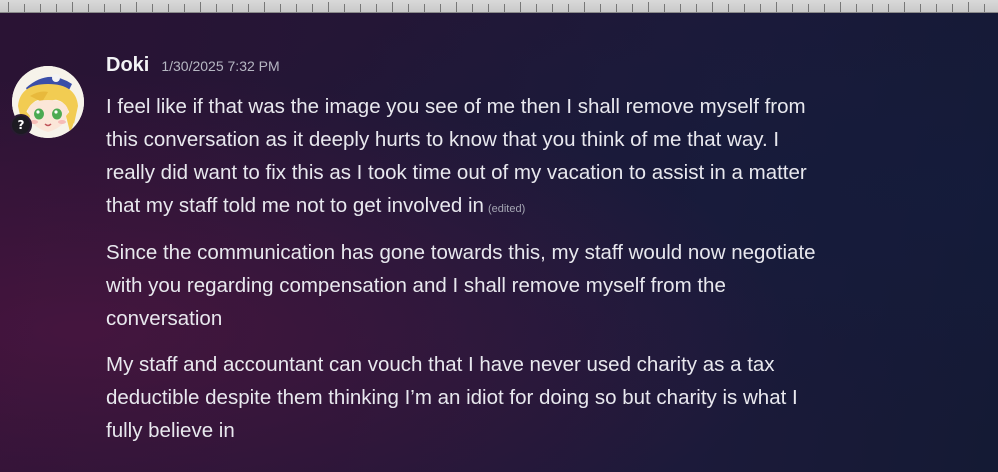 The image size is (998, 472). I want to click on message-header: Doki 1/30/2025 7:32 PM, so click(193, 69).